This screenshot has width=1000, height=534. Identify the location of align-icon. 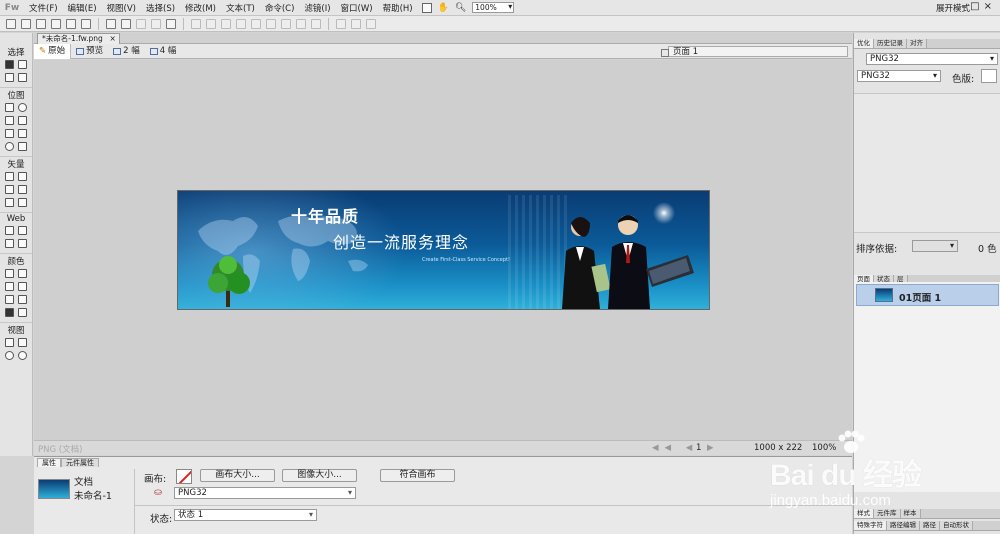
(286, 23).